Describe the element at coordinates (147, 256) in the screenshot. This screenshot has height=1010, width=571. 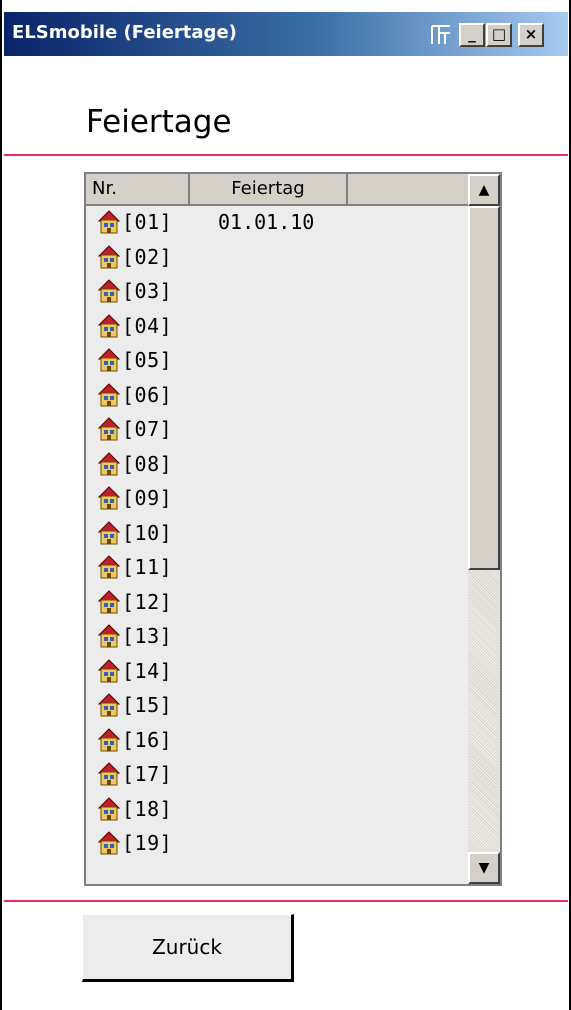
I see `row-number: [02]` at that location.